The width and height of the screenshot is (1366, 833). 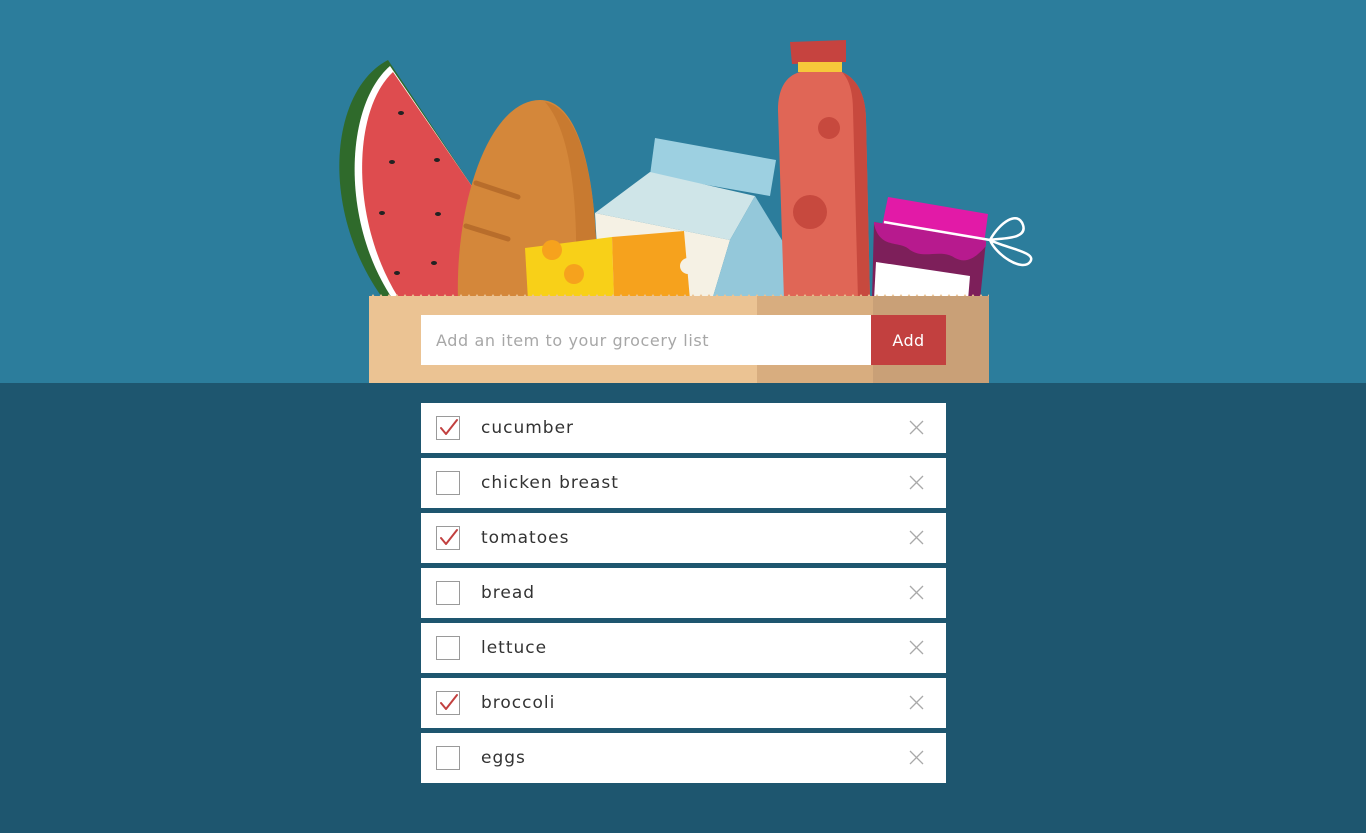 What do you see at coordinates (528, 428) in the screenshot?
I see `item-label: cucumber` at bounding box center [528, 428].